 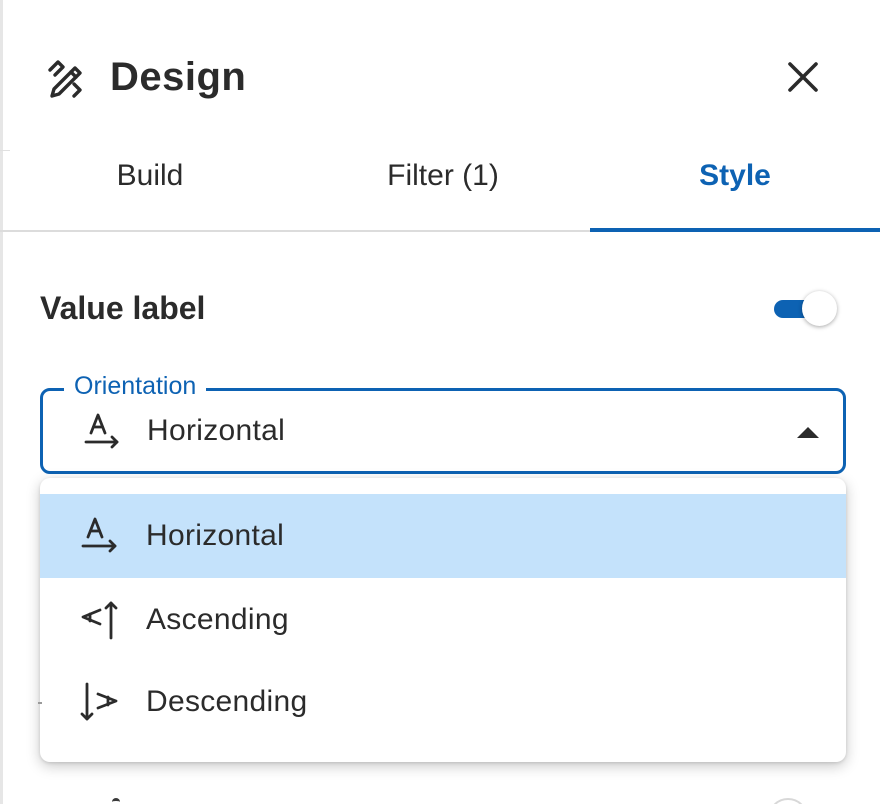 I want to click on option-label: Ascending, so click(x=217, y=619).